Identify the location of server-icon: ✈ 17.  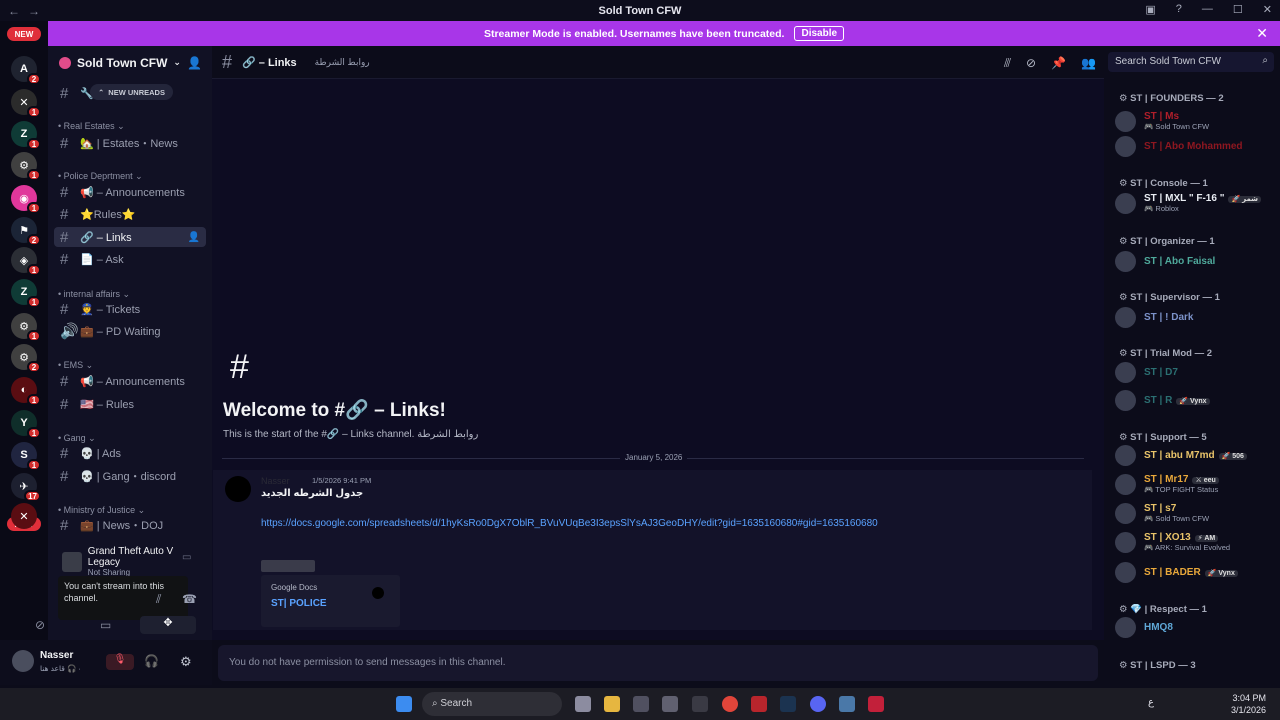
(26, 487).